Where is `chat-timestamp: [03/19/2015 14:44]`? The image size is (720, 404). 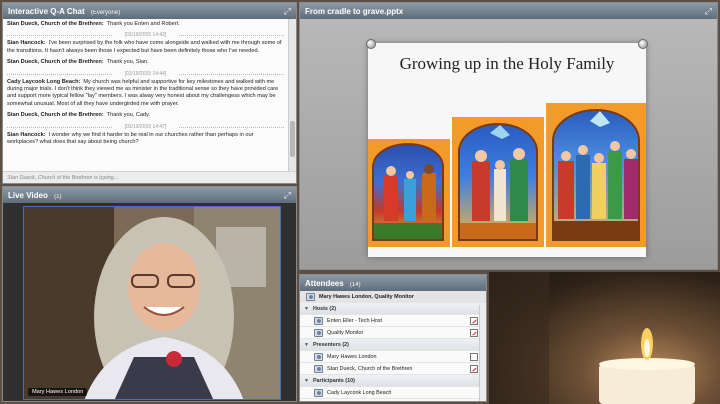 chat-timestamp: [03/19/2015 14:44] is located at coordinates (145, 74).